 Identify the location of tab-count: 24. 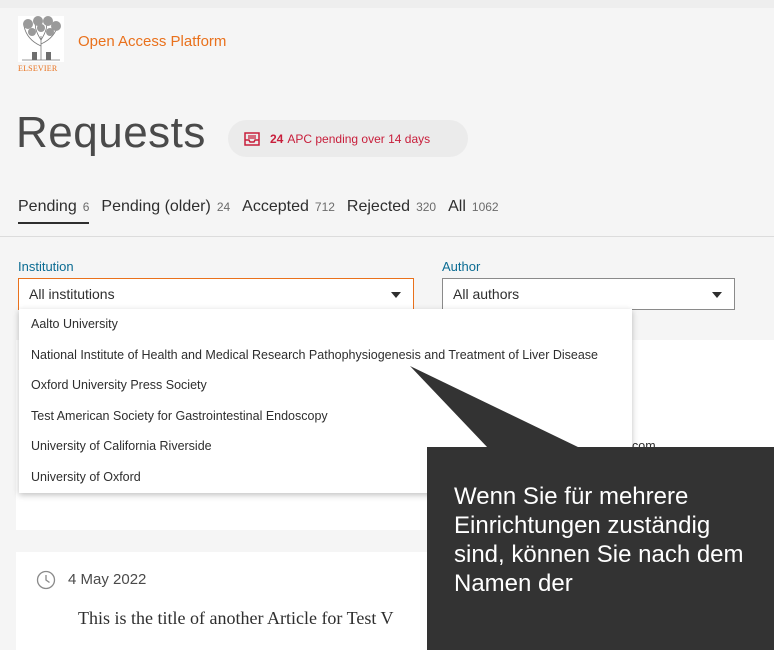
(223, 207).